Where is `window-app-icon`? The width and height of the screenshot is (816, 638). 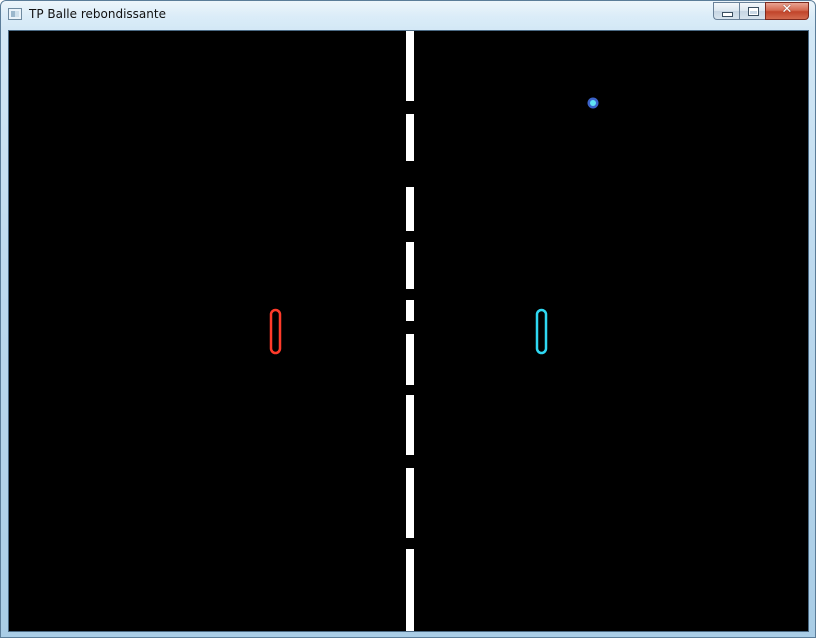
window-app-icon is located at coordinates (15, 14).